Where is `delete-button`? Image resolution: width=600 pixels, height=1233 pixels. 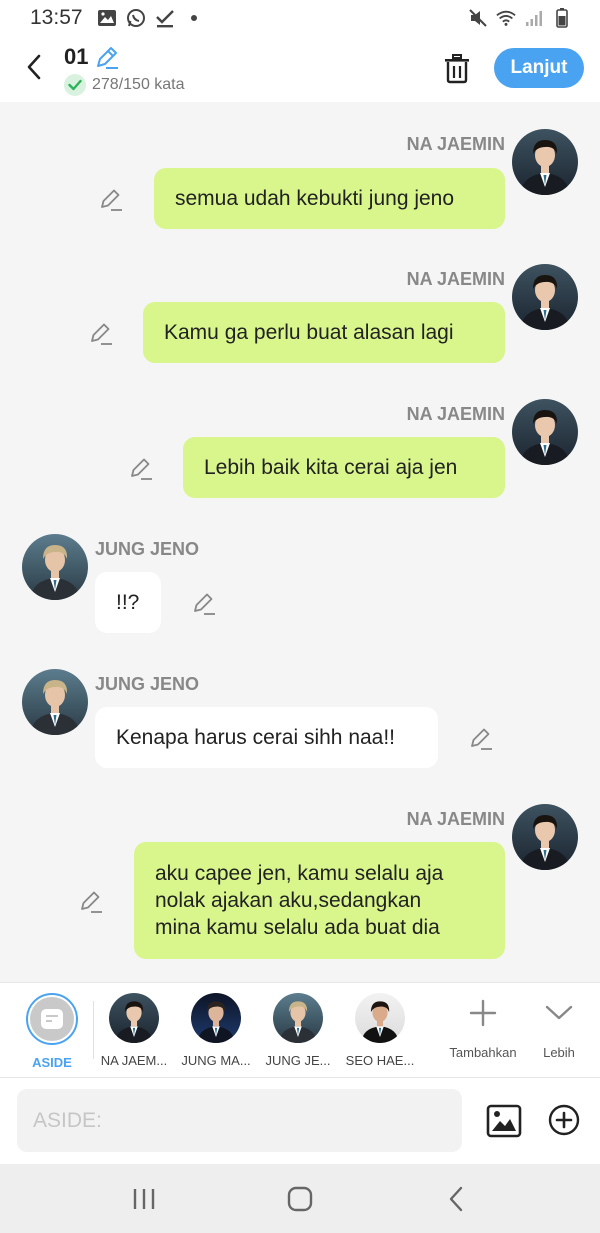
delete-button is located at coordinates (457, 69).